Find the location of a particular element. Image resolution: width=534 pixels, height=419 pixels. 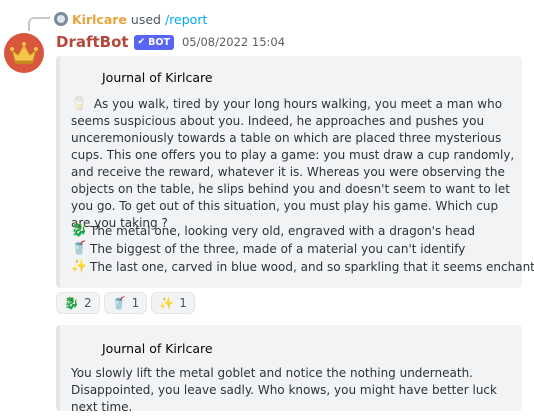

reply-command: /report is located at coordinates (186, 19).